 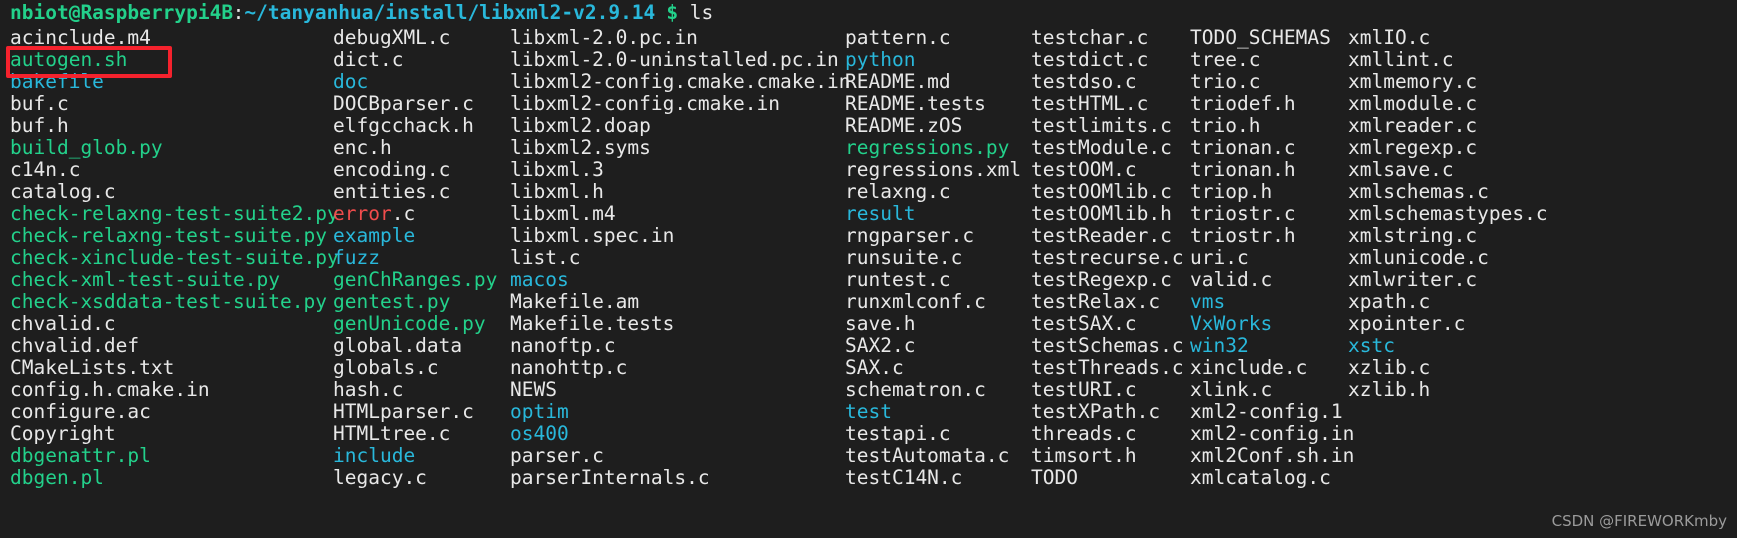 I want to click on file-entry: timsort.h, so click(x=1084, y=456).